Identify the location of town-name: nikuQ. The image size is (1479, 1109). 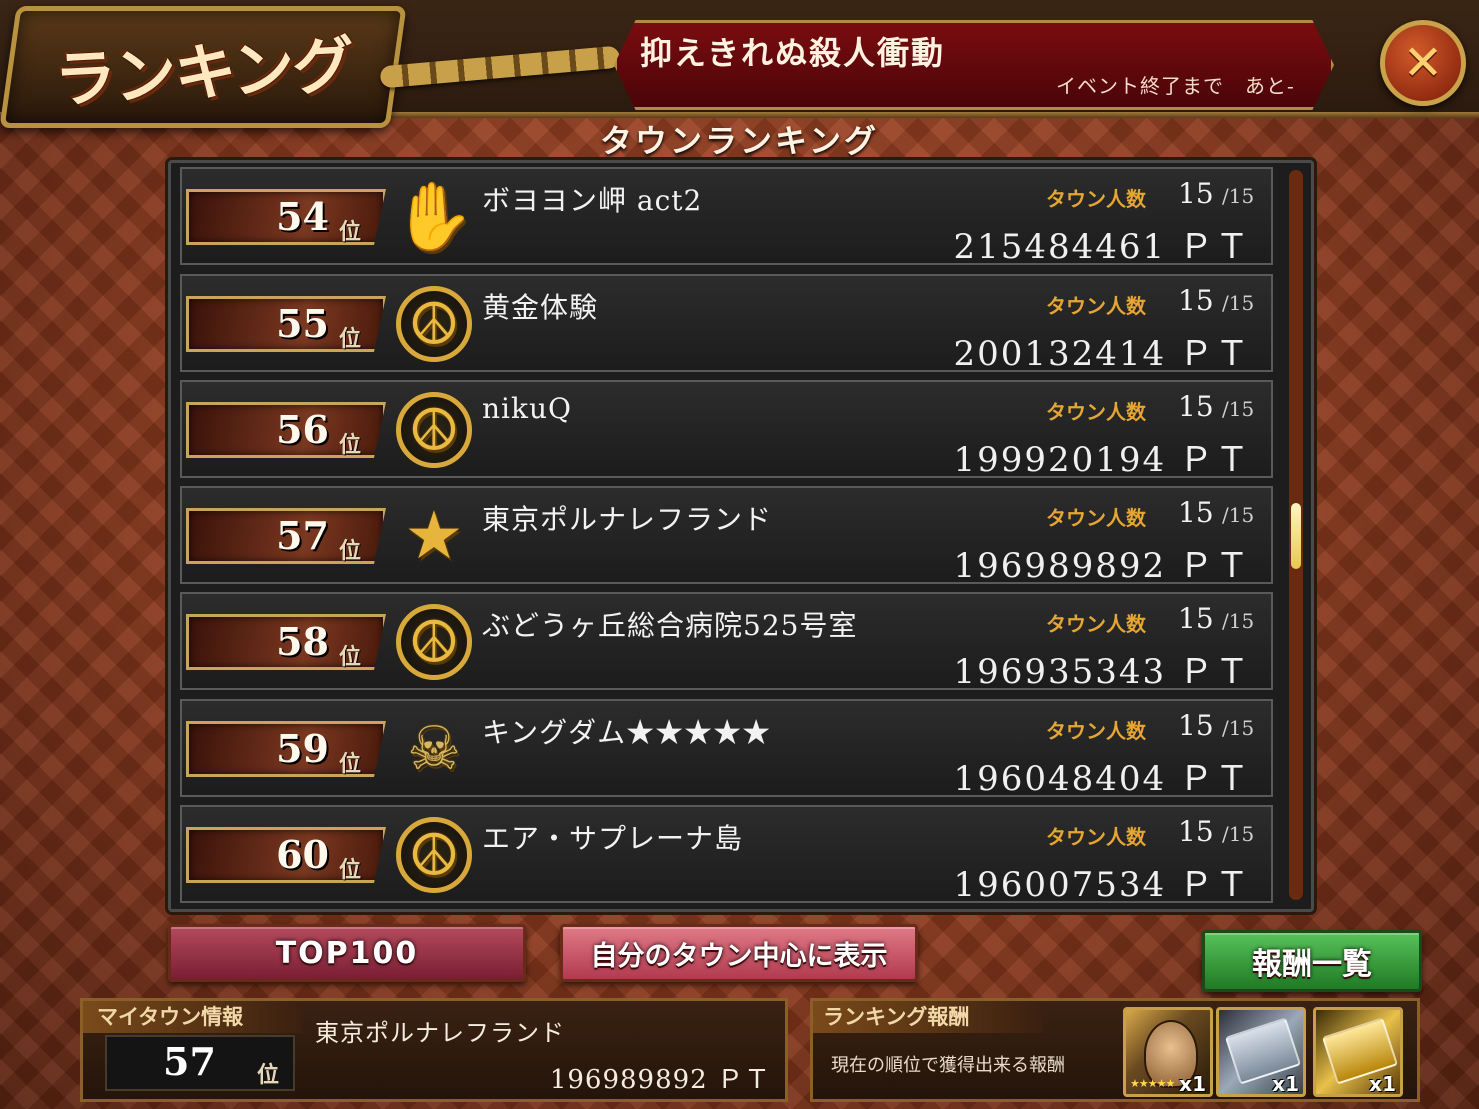
(527, 408).